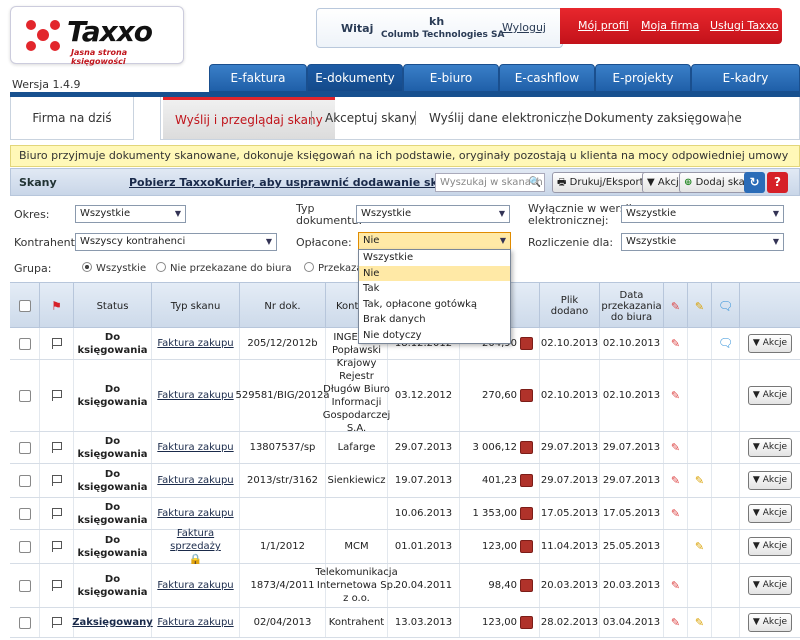 The width and height of the screenshot is (800, 640). What do you see at coordinates (434, 289) in the screenshot?
I see `dropdown-option: Tak` at bounding box center [434, 289].